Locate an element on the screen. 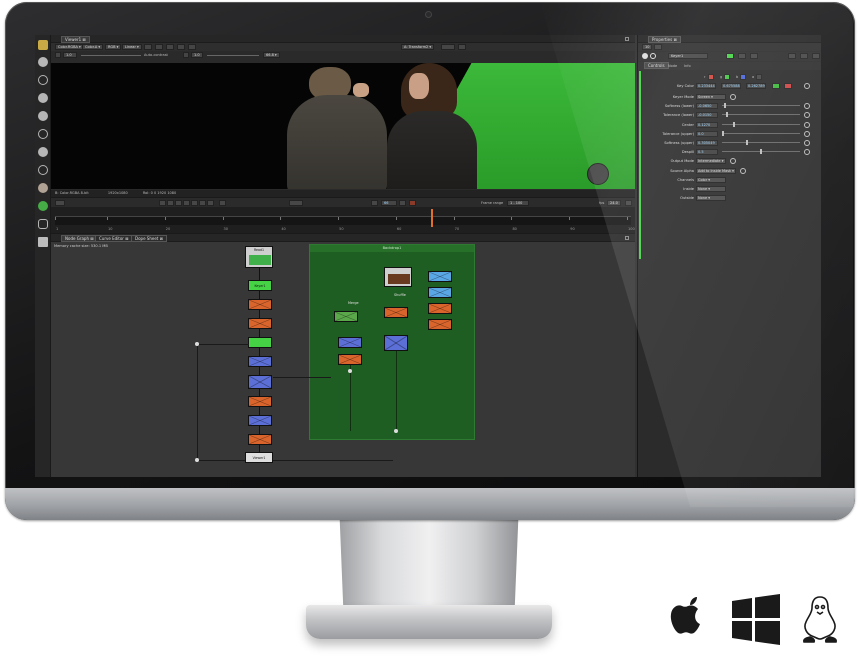 The image size is (859, 660). gain-icon is located at coordinates (58, 55).